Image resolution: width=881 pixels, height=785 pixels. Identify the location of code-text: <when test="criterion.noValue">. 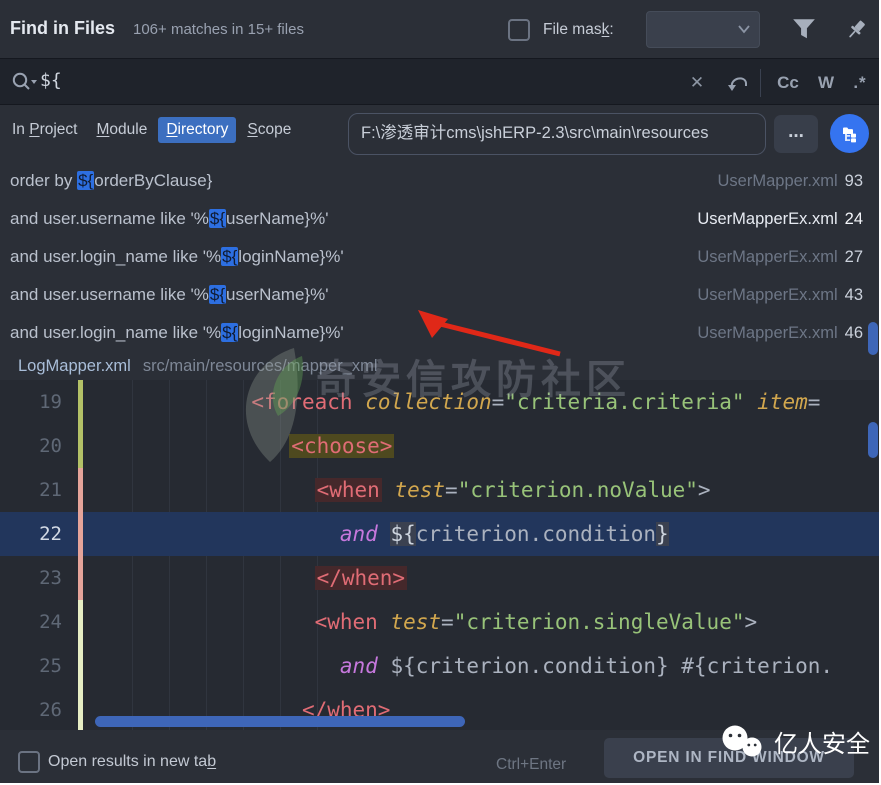
(483, 490).